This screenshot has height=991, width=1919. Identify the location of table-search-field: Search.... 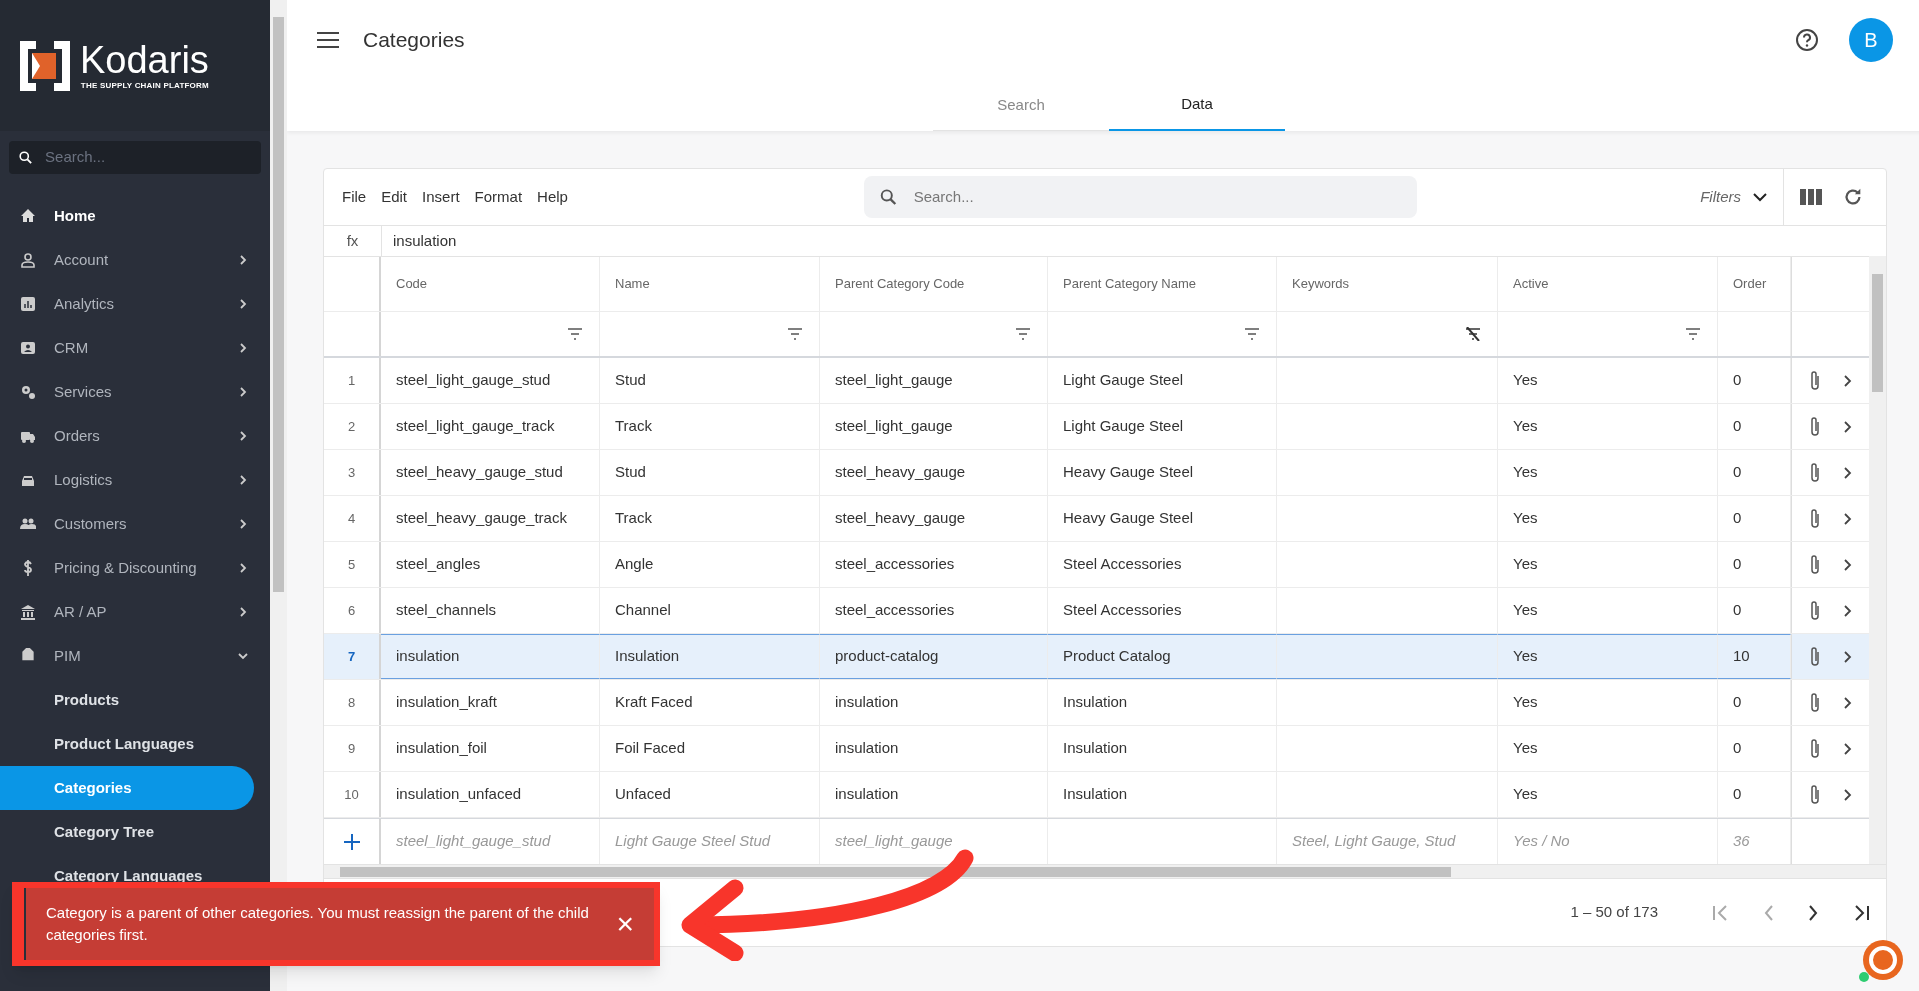
(1140, 197).